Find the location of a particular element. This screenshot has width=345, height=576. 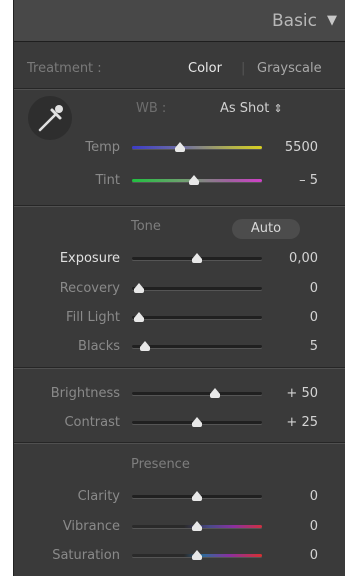

recovery-slider is located at coordinates (197, 288).